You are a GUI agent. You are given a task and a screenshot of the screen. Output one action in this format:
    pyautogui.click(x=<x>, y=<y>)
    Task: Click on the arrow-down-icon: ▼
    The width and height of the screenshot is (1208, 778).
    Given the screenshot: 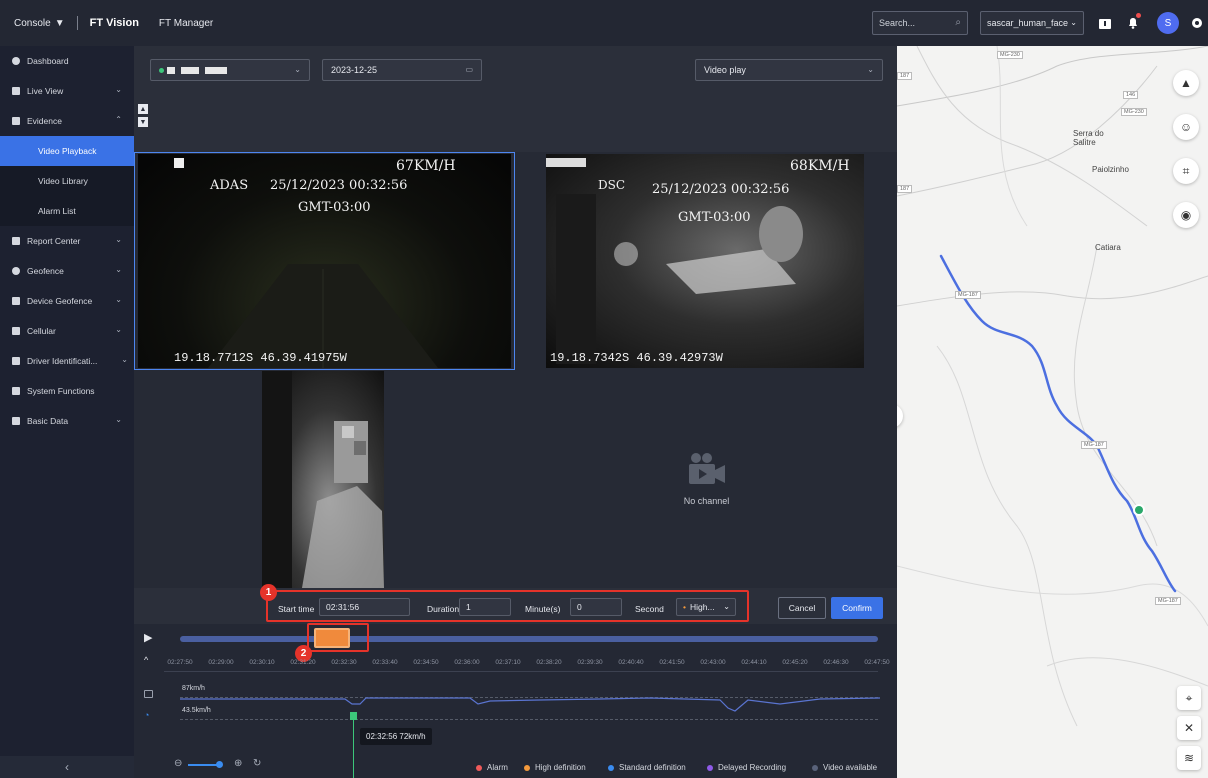 What is the action you would take?
    pyautogui.click(x=143, y=122)
    